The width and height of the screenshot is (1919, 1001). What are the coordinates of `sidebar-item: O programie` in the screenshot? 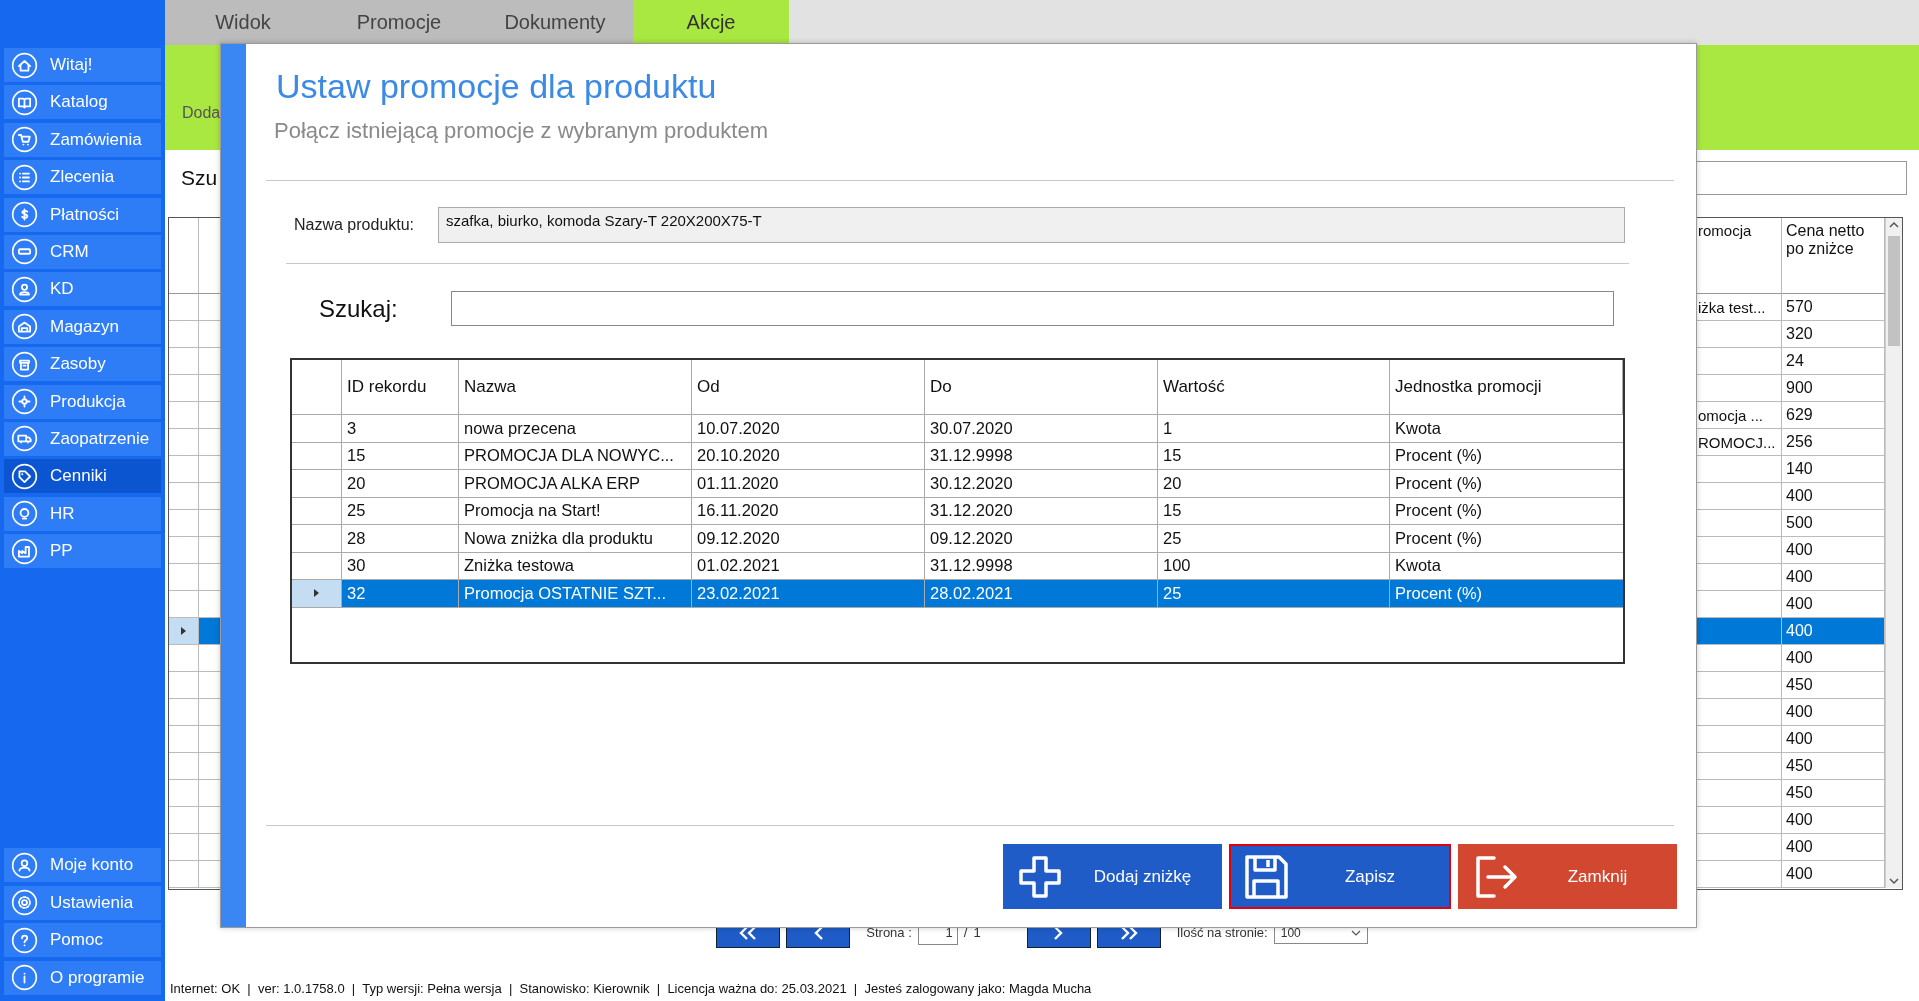 It's located at (82, 977).